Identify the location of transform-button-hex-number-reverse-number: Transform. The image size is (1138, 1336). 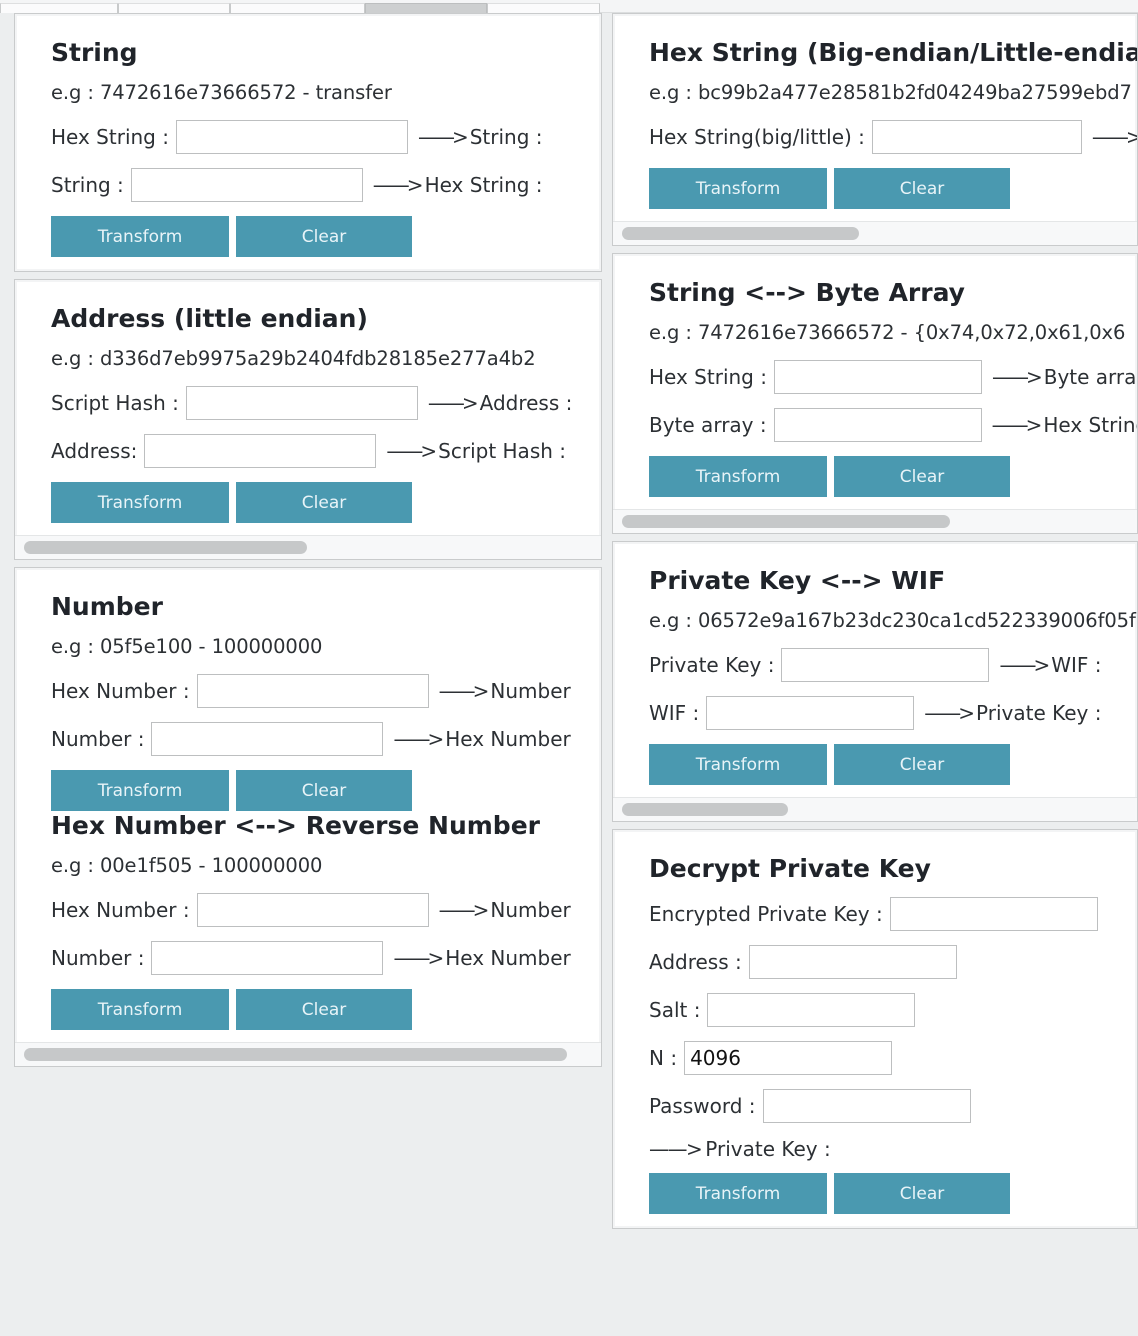
(140, 1009).